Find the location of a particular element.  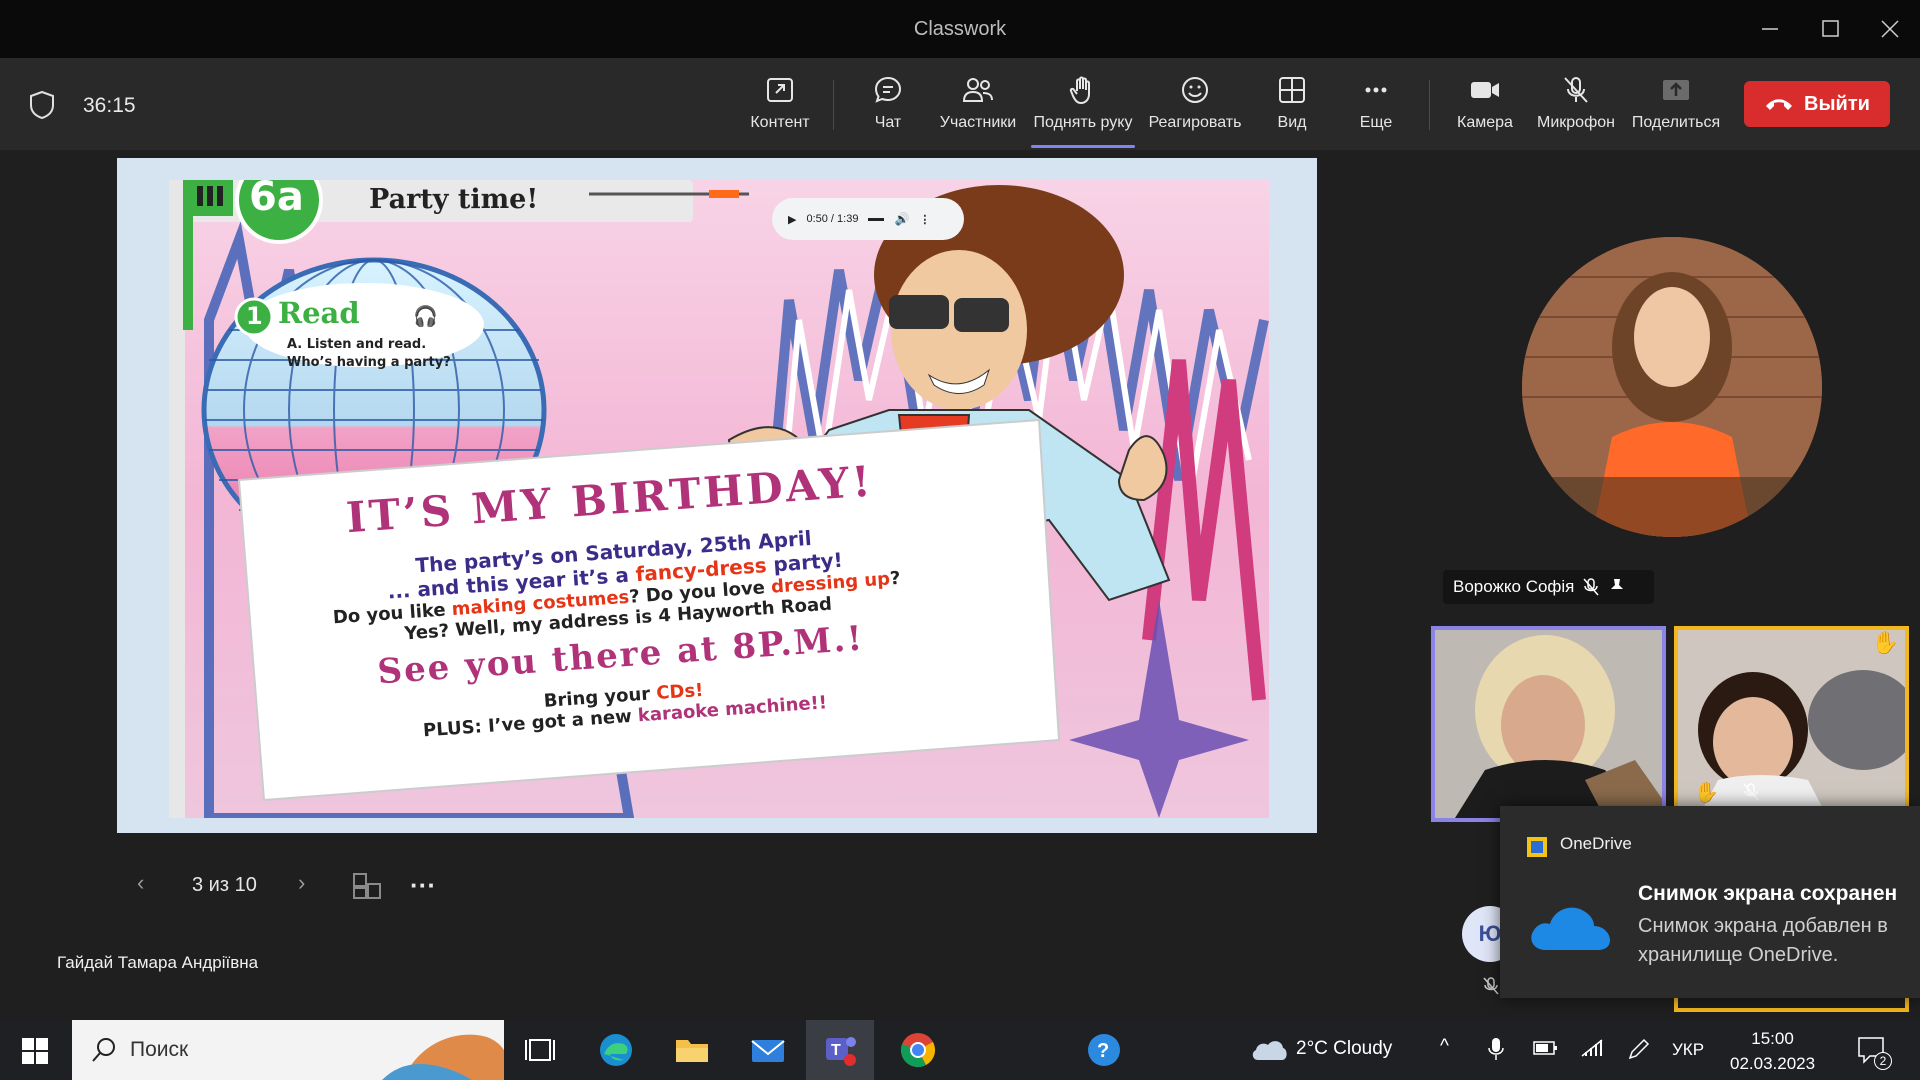

weather-cloud-icon is located at coordinates (1269, 1049).